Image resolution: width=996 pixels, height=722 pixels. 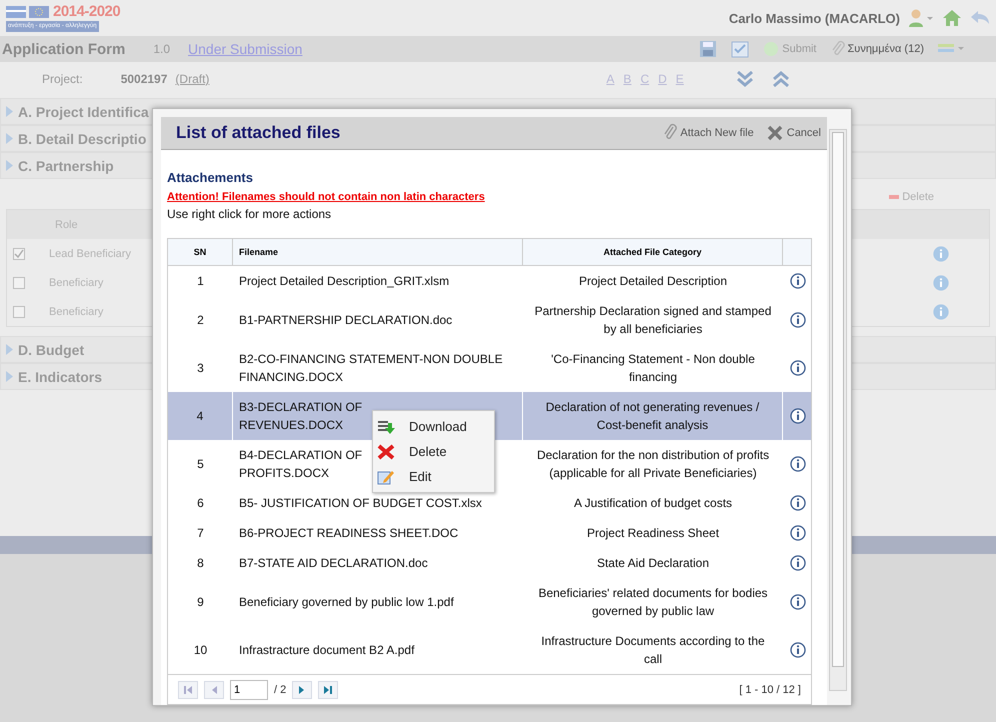 I want to click on form-title: Application Form, so click(x=64, y=49).